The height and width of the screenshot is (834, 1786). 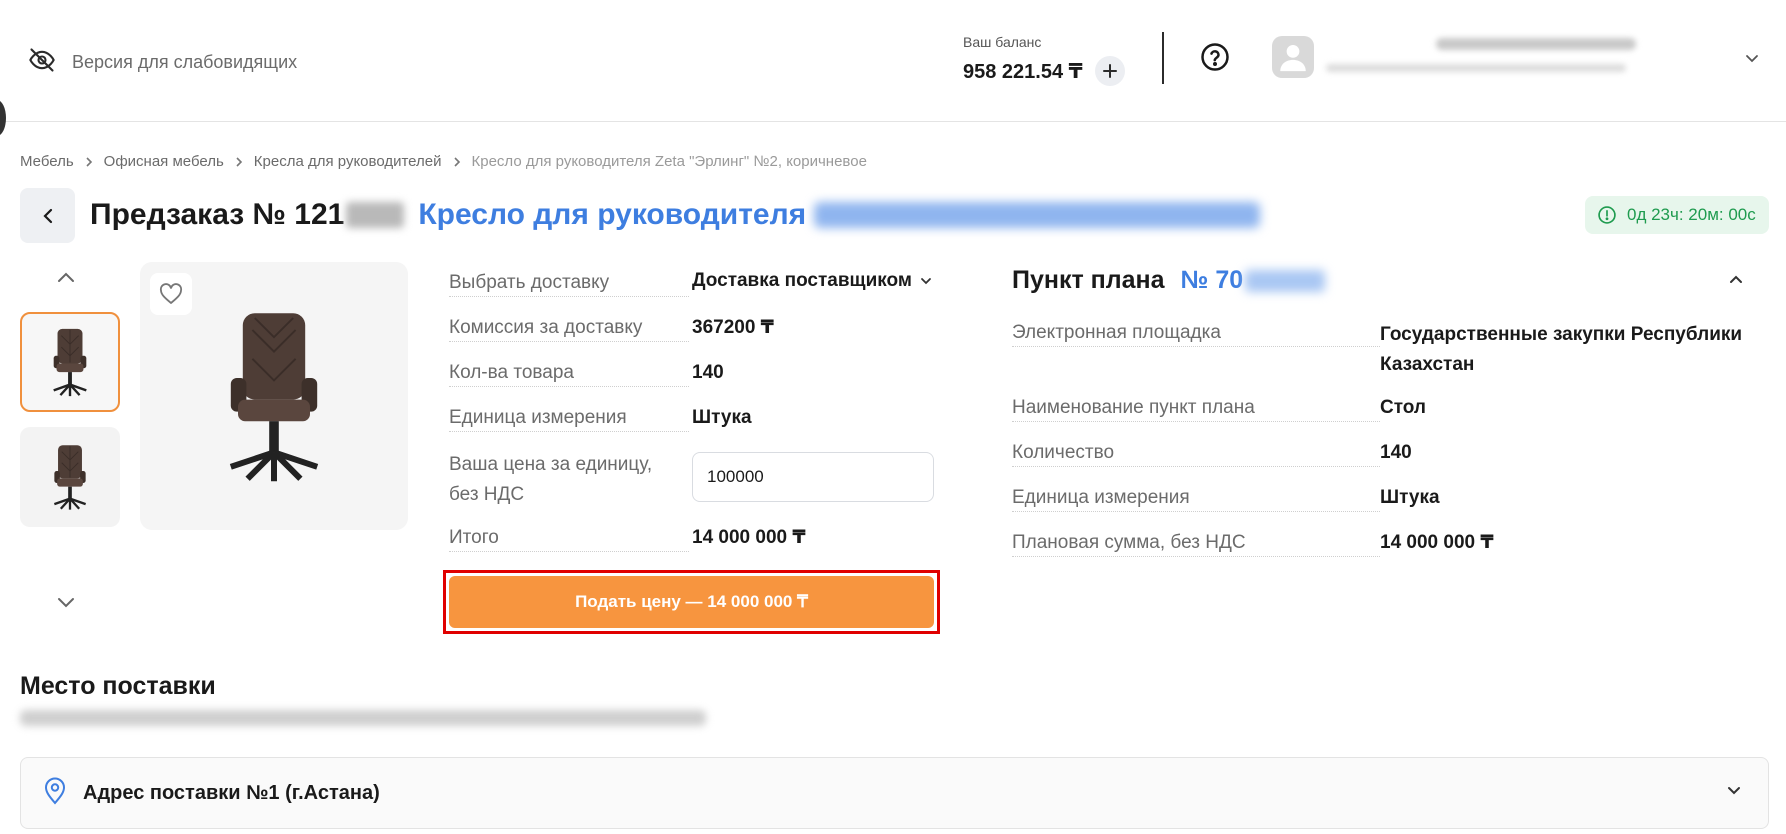 What do you see at coordinates (1163, 58) in the screenshot?
I see `header-divider` at bounding box center [1163, 58].